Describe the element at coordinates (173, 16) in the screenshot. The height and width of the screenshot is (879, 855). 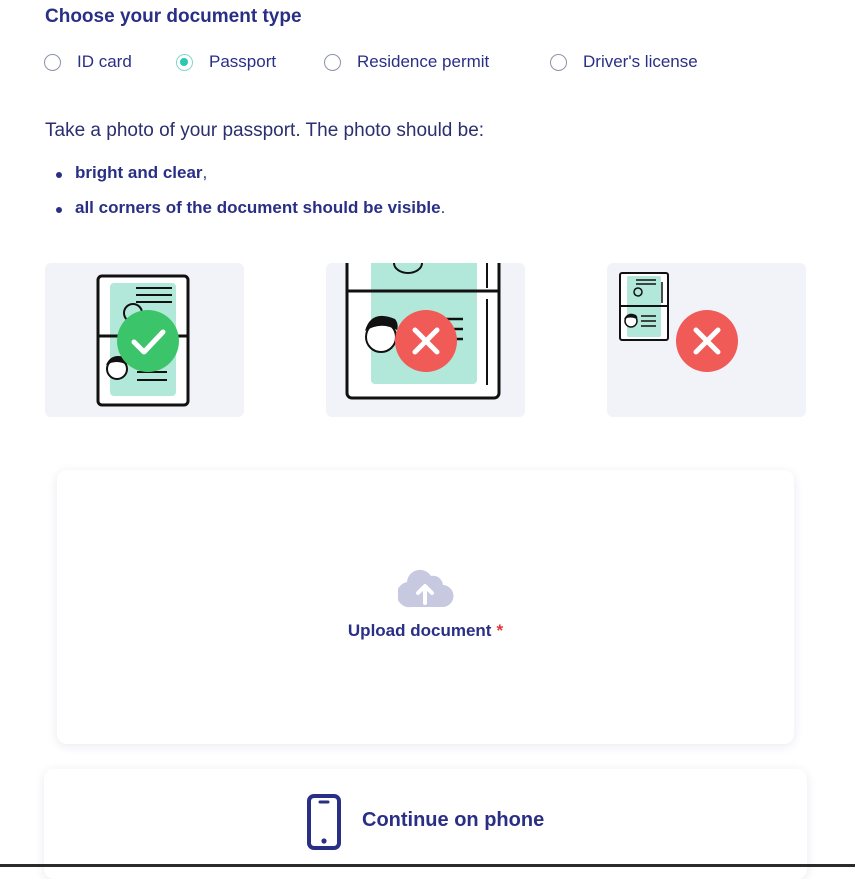
I see `page-title: Choose your document type` at that location.